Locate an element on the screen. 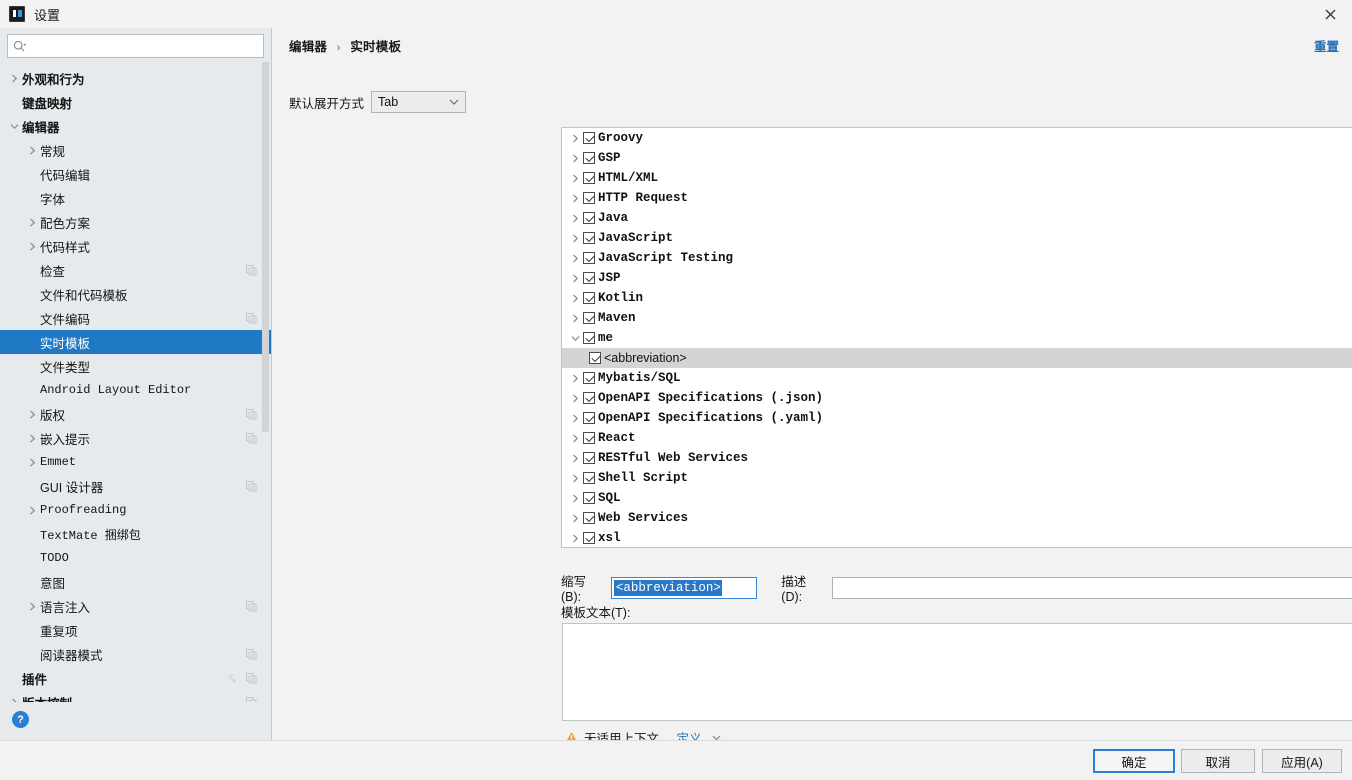  template-row: xsl is located at coordinates (957, 537).